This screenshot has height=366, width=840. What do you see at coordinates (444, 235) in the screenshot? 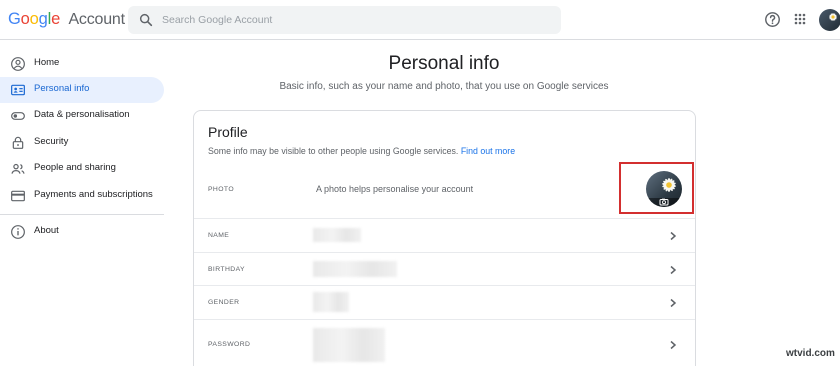
I see `profile-row-name: NAME` at bounding box center [444, 235].